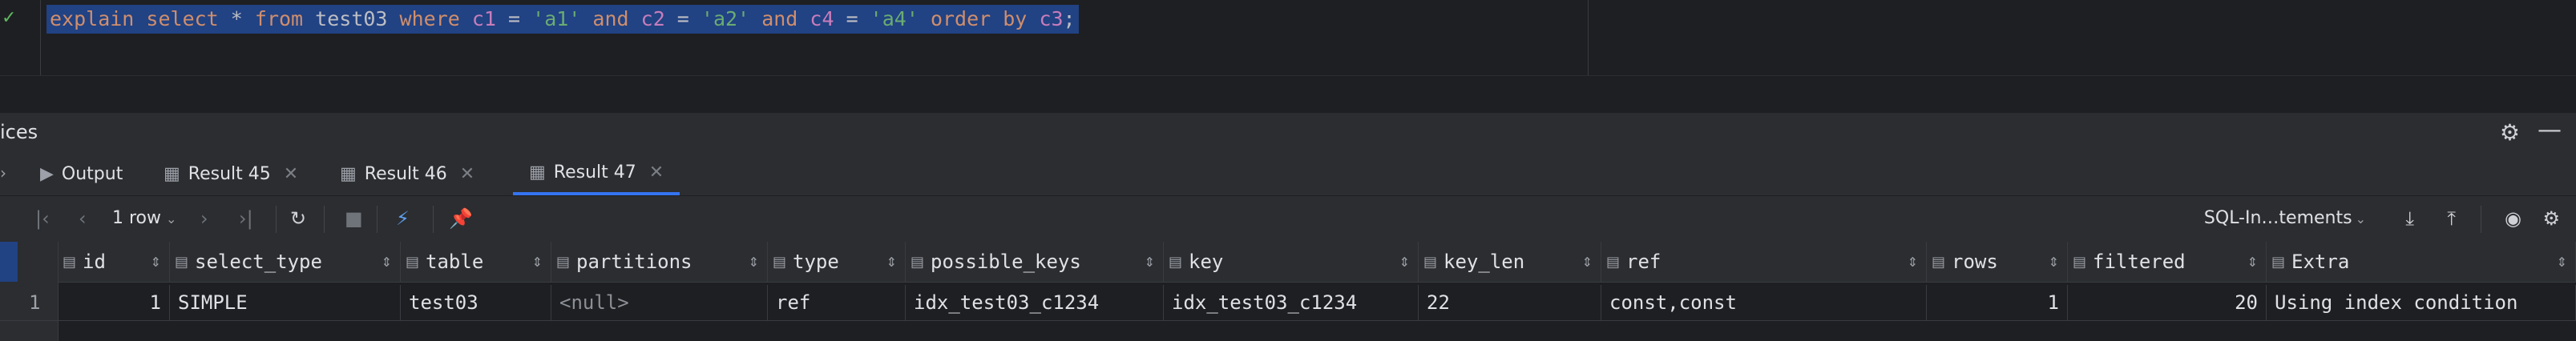 The width and height of the screenshot is (2576, 341). I want to click on table-cell: Using index condition, so click(2421, 302).